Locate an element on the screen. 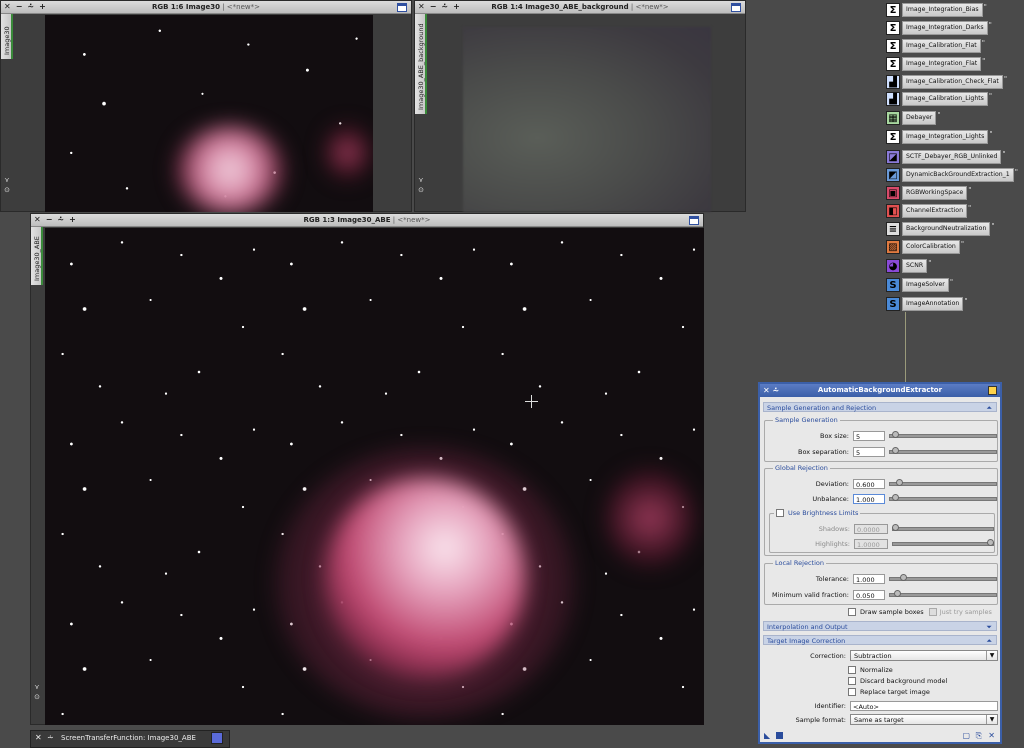  box-separation-slider is located at coordinates (943, 450).